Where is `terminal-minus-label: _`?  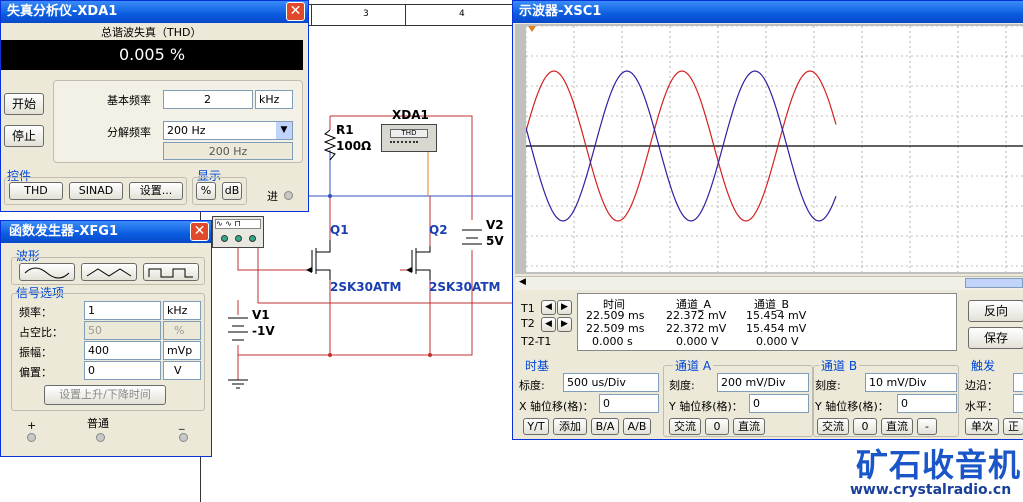
terminal-minus-label: _ is located at coordinates (182, 423).